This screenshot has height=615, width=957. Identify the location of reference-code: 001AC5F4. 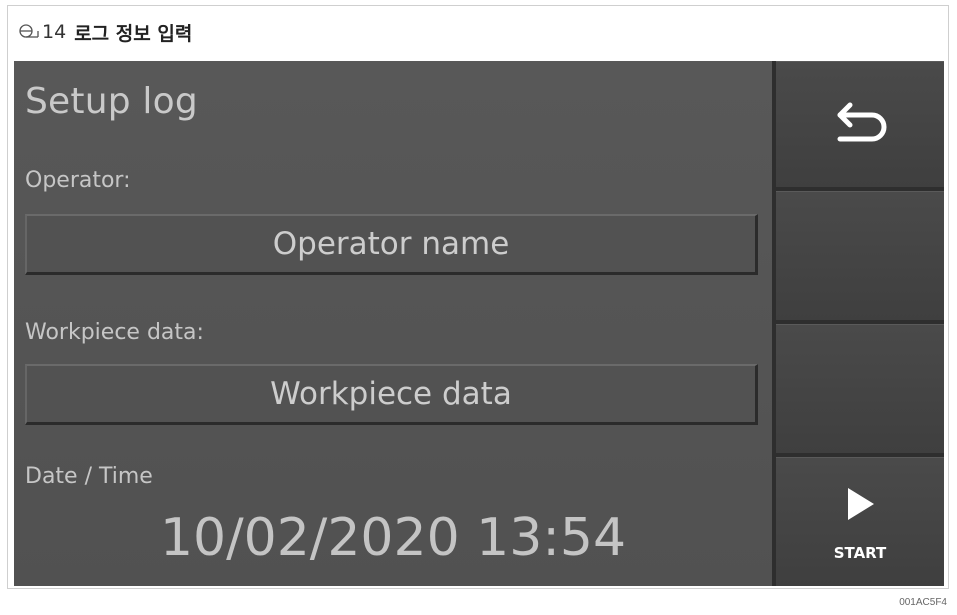
(923, 602).